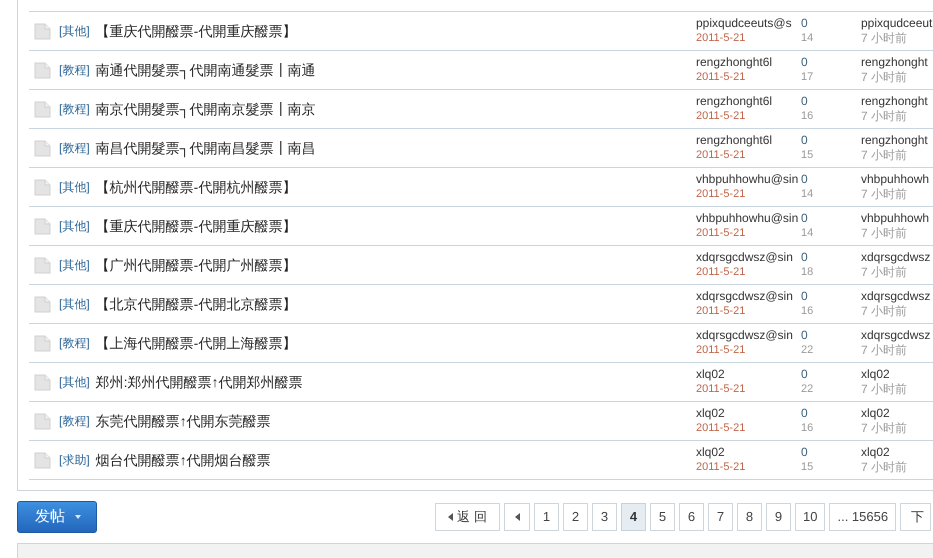  Describe the element at coordinates (74, 460) in the screenshot. I see `thread-category: [求助]` at that location.